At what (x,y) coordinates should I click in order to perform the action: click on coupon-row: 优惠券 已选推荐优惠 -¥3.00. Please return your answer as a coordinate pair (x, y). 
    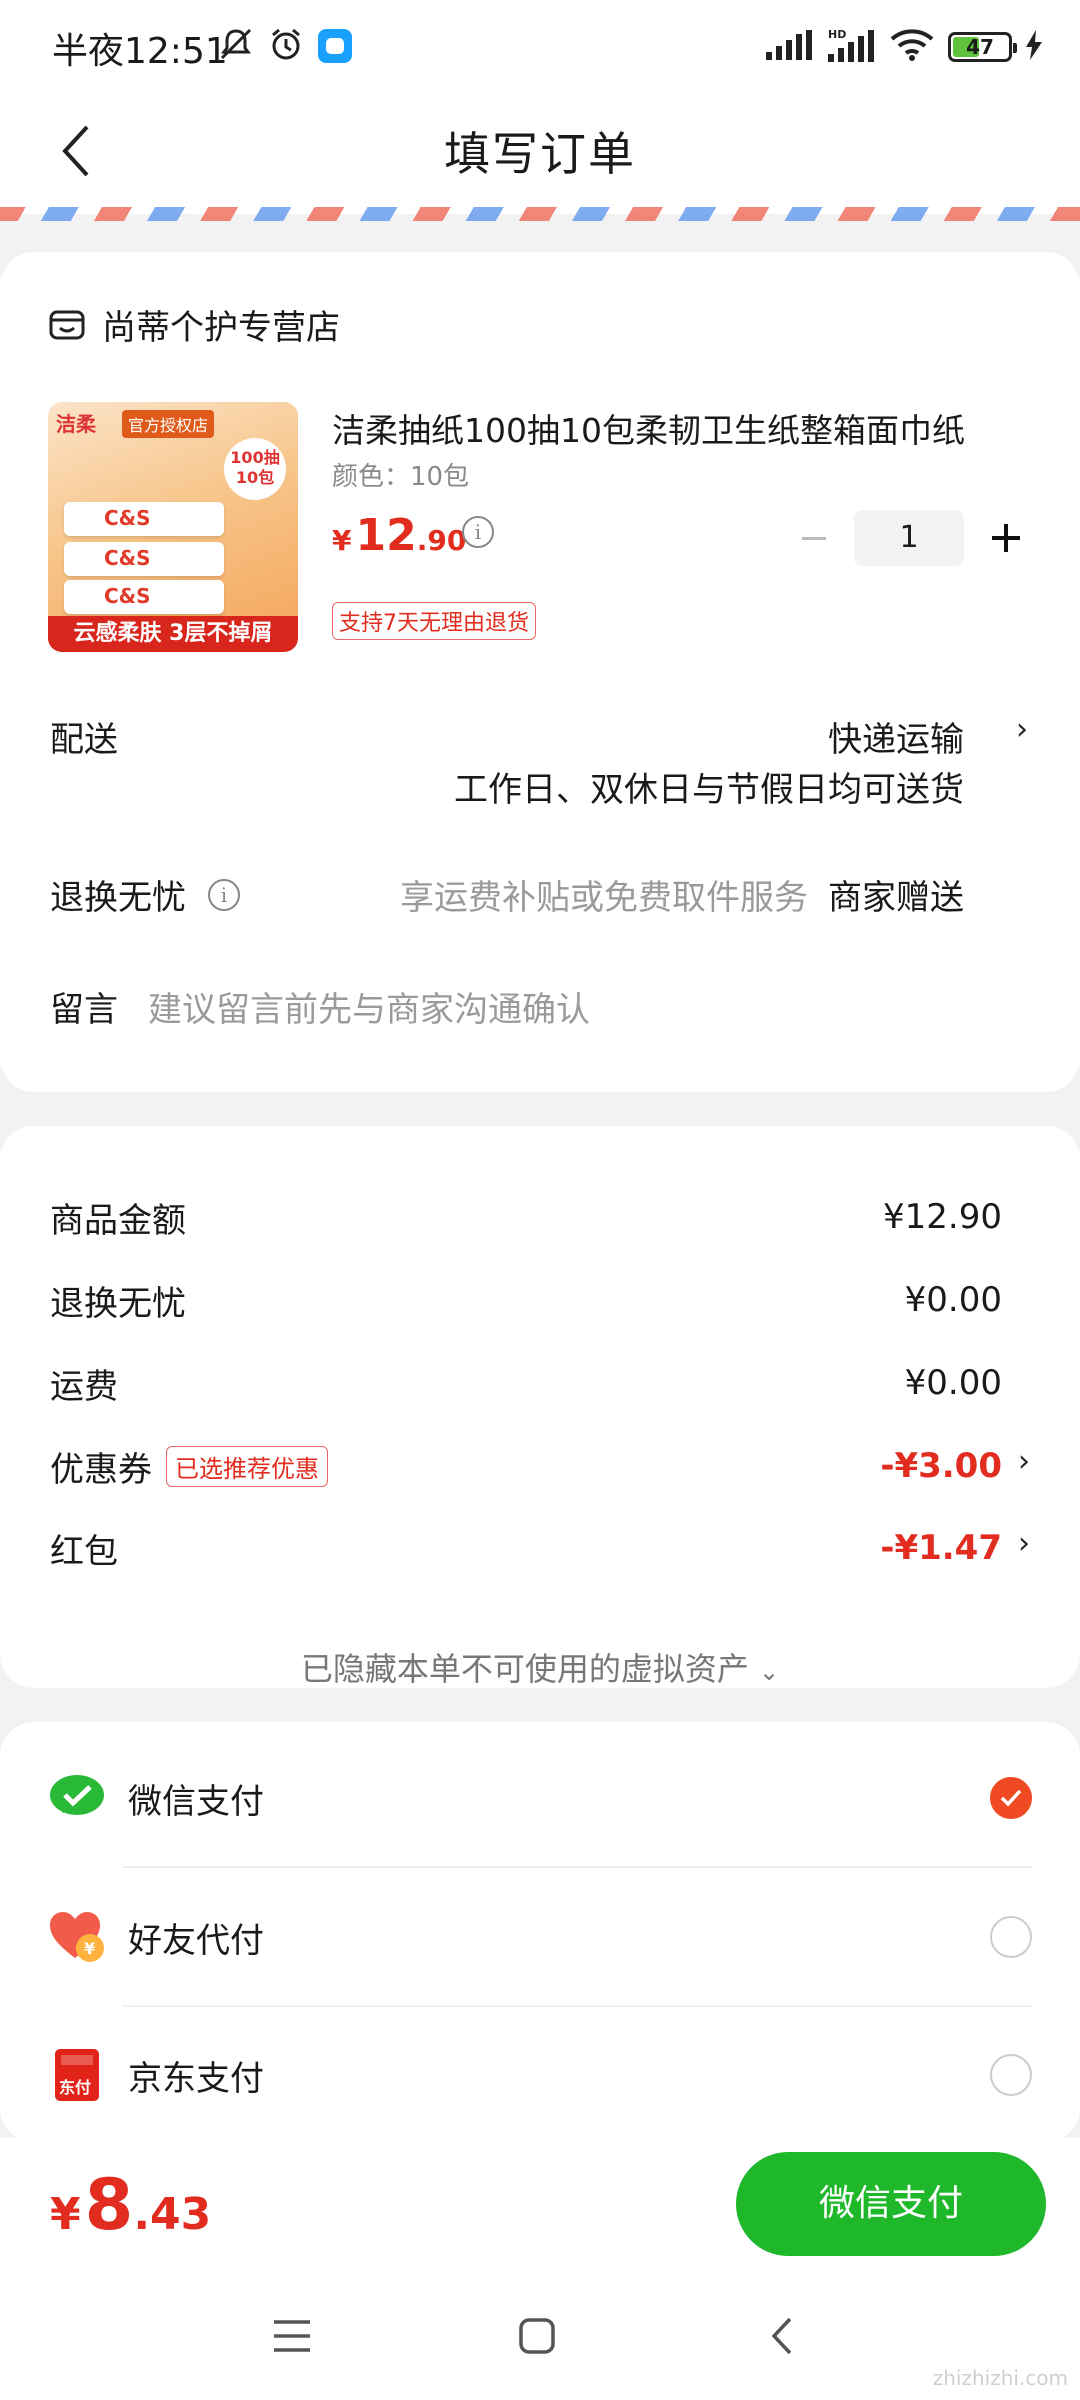
    Looking at the image, I should click on (540, 1466).